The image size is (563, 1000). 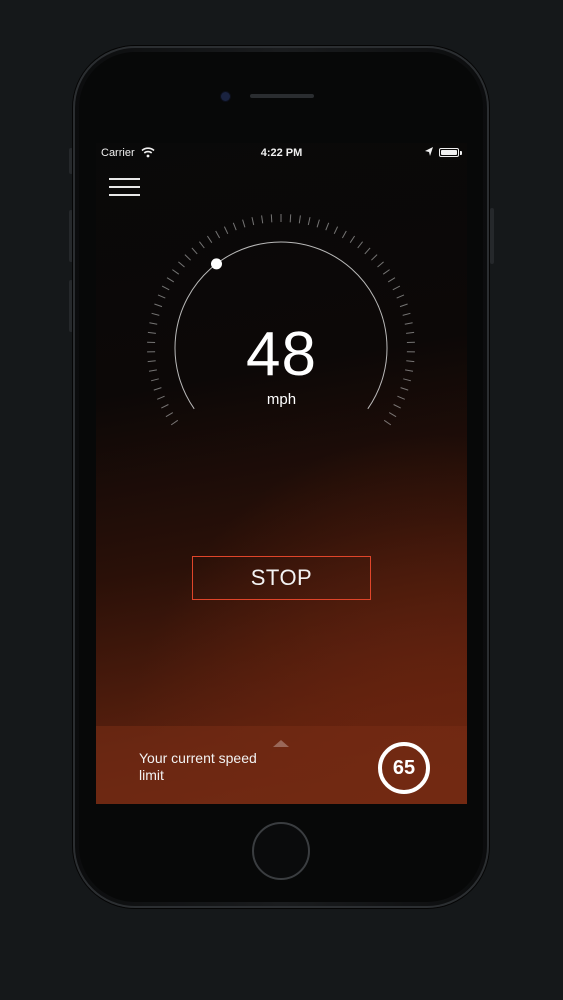 What do you see at coordinates (281, 578) in the screenshot?
I see `stop-button: STOP` at bounding box center [281, 578].